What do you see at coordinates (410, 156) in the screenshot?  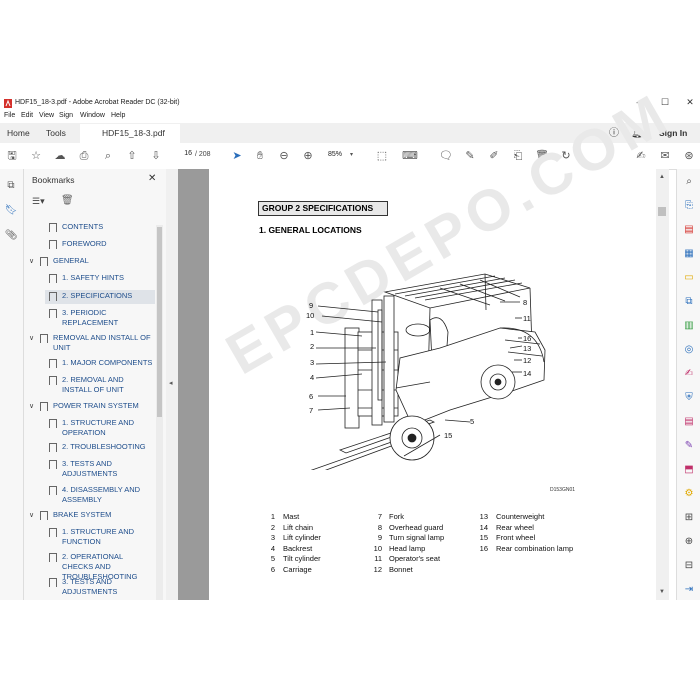 I see `keyboard-icon: ⌨` at bounding box center [410, 156].